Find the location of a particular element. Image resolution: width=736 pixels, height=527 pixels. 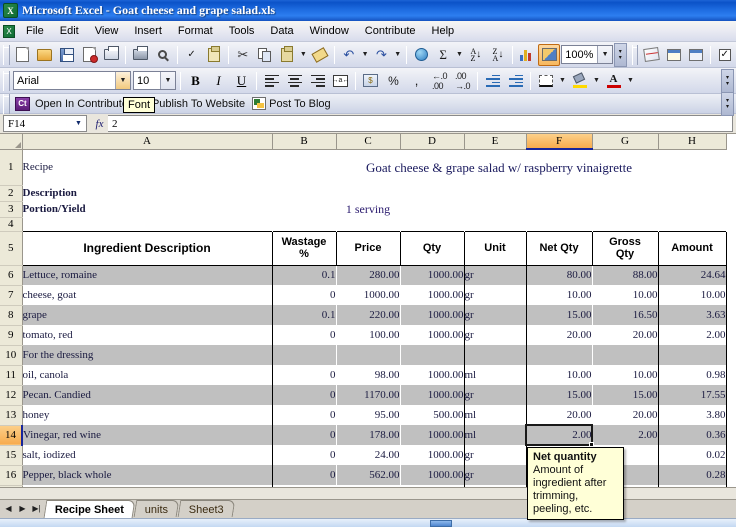

cell-d2 is located at coordinates (432, 193).